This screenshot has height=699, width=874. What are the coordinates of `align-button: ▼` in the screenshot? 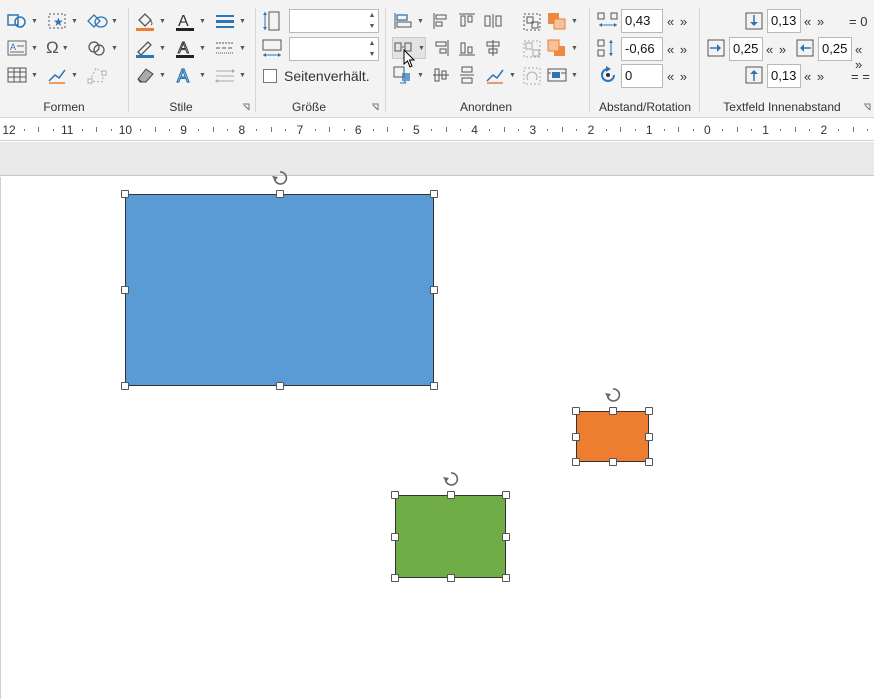 It's located at (408, 21).